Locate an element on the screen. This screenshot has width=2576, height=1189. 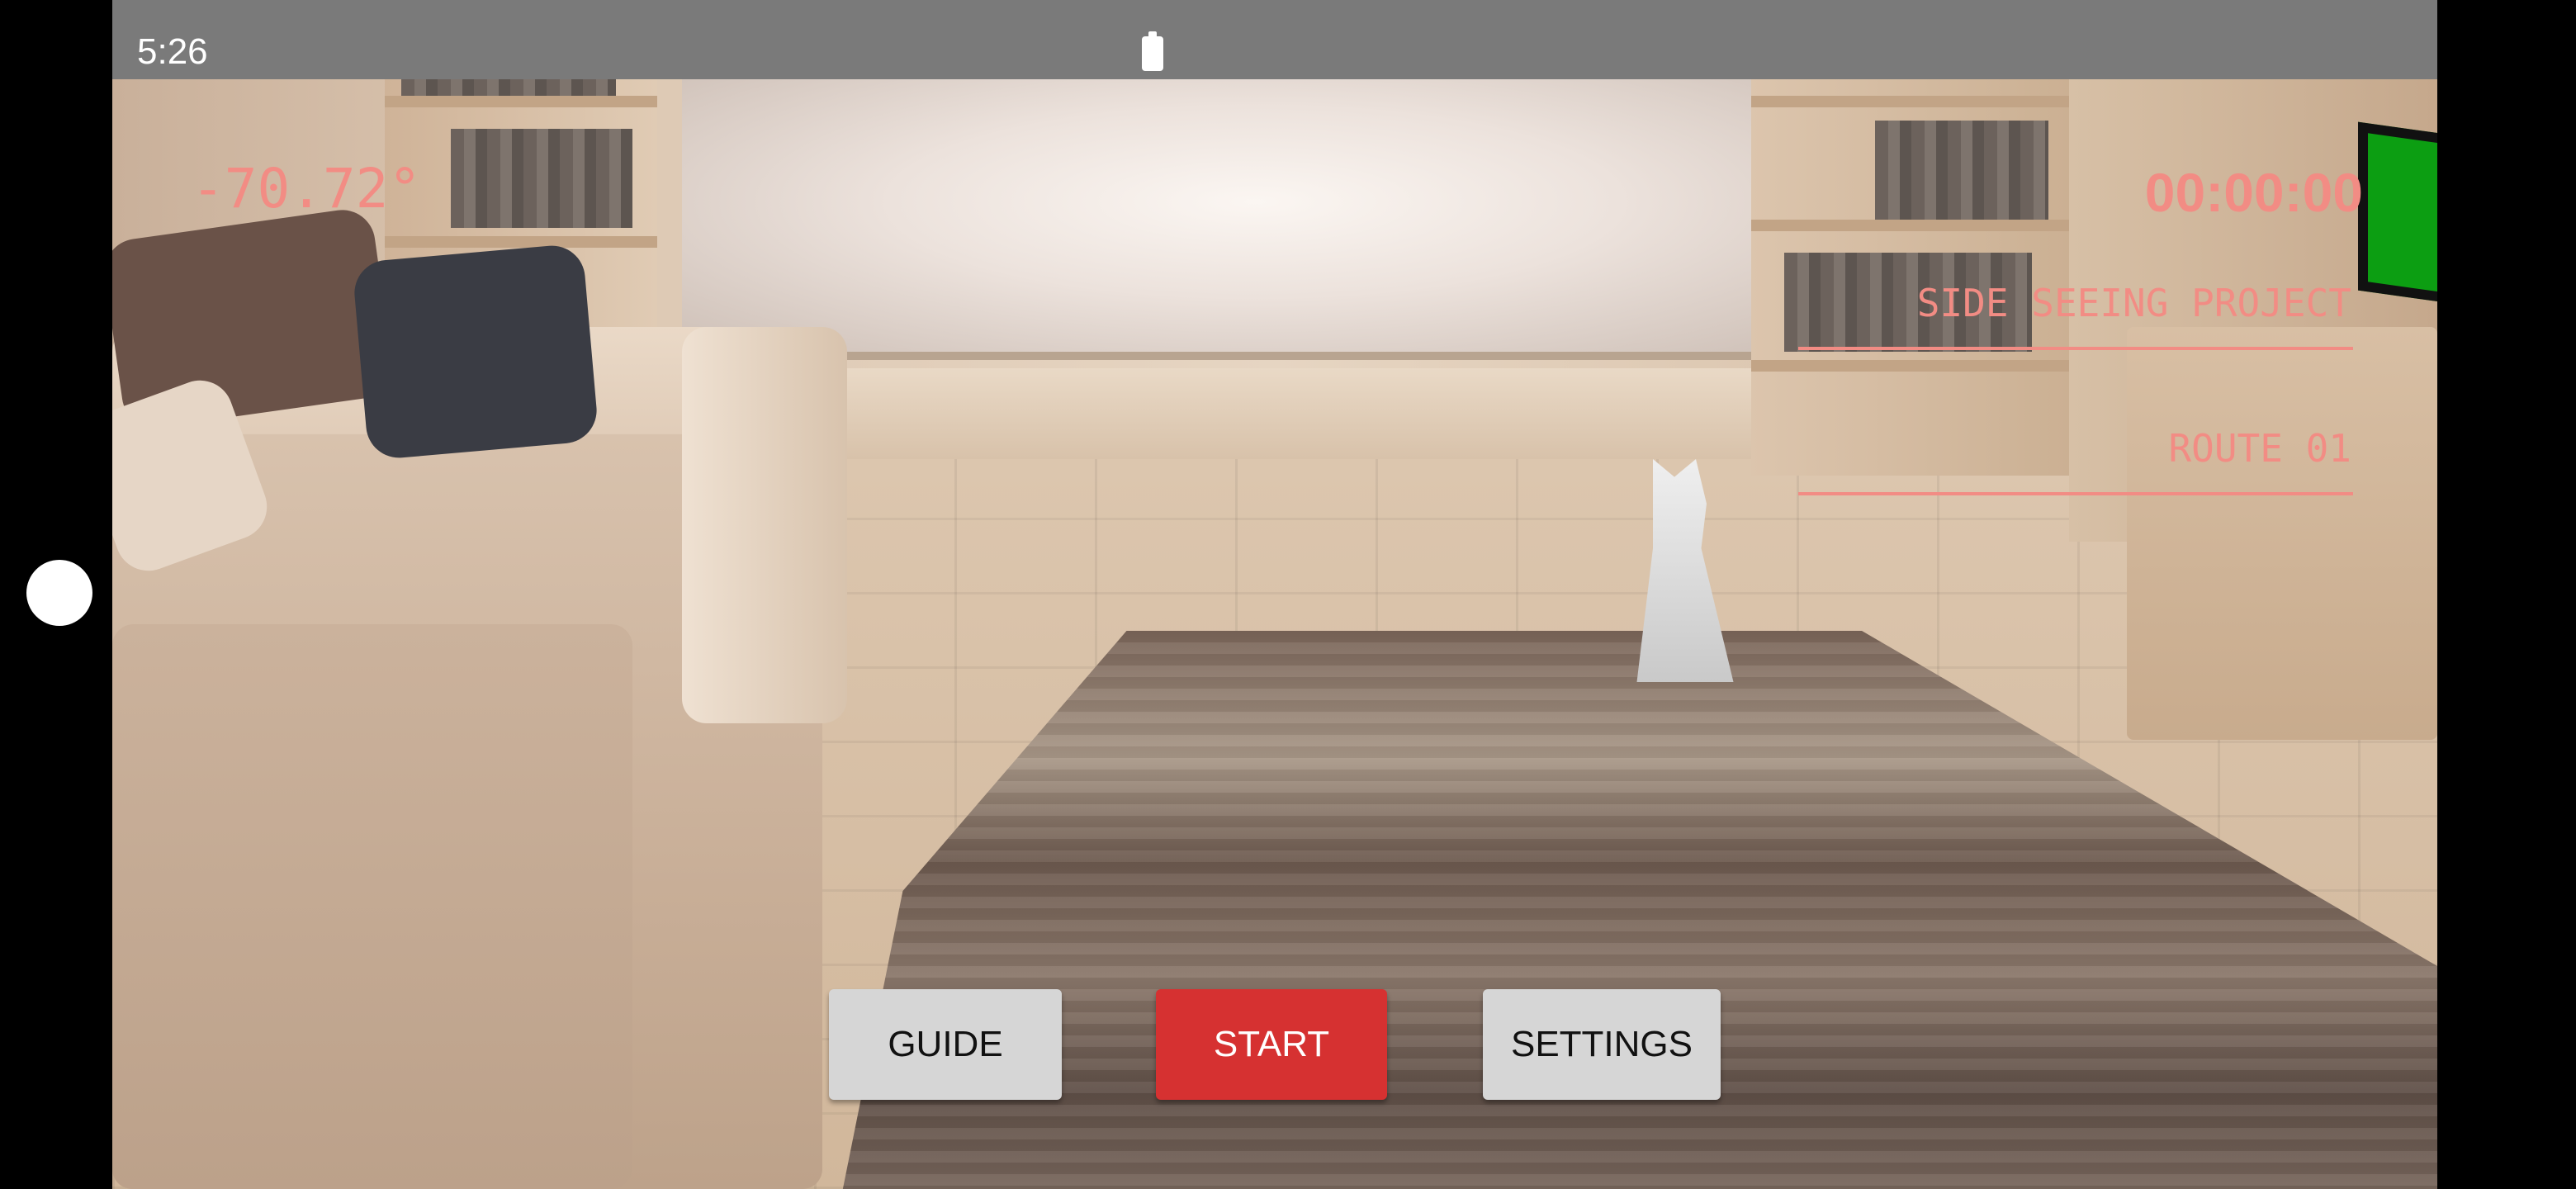
pillow-navy is located at coordinates (475, 352).